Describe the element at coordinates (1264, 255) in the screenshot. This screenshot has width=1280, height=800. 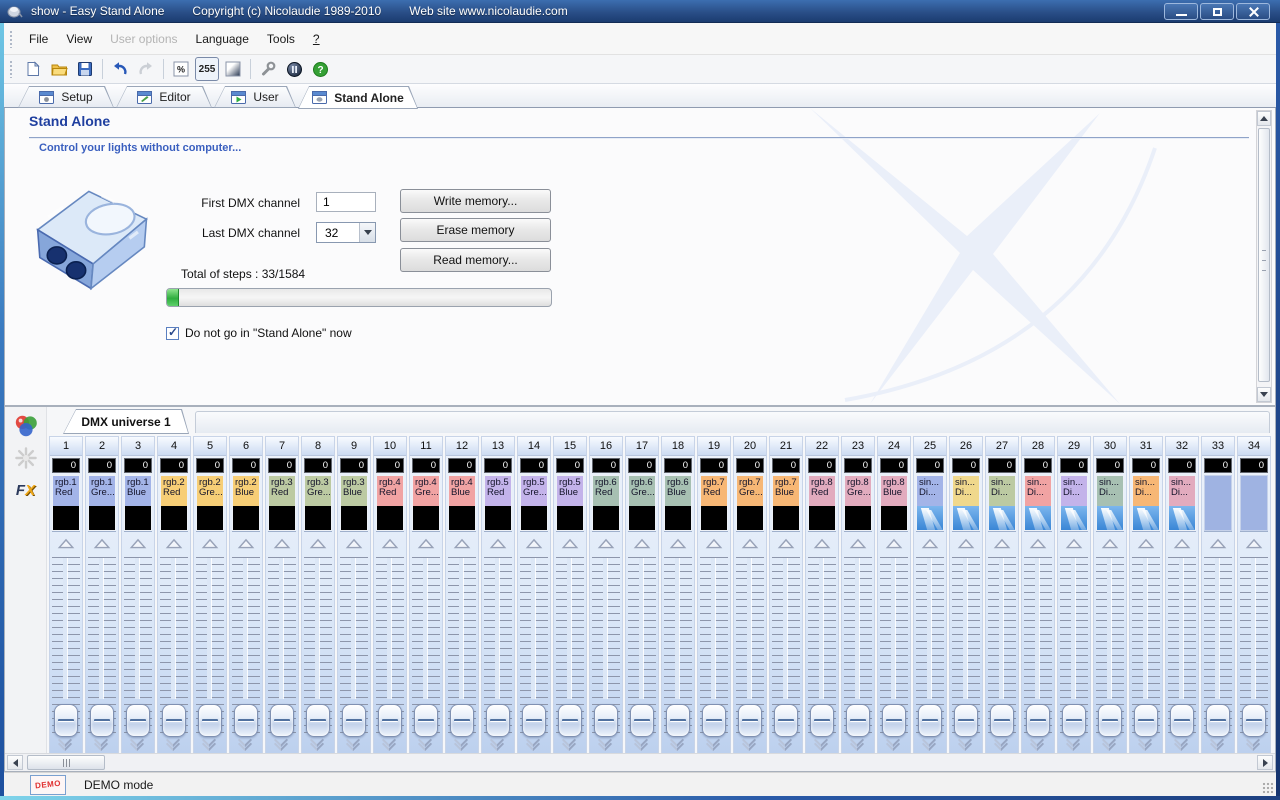
I see `vertical-scroll-thumb` at that location.